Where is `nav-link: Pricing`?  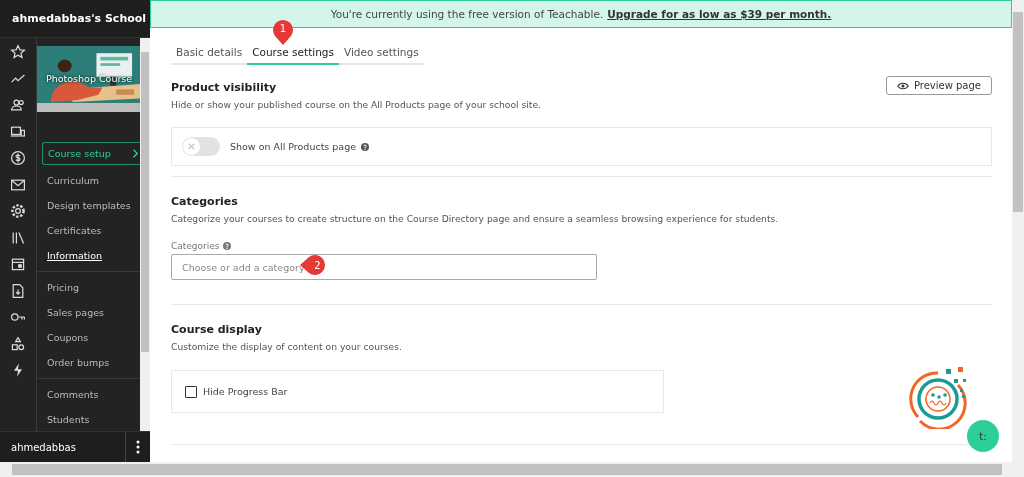 nav-link: Pricing is located at coordinates (88, 287).